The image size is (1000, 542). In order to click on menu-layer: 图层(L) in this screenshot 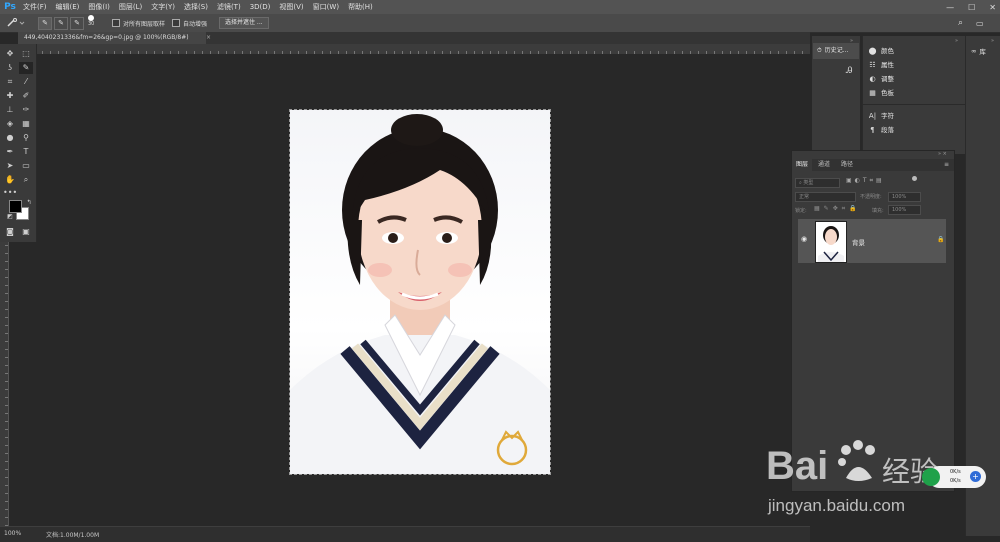, I will do `click(130, 7)`.